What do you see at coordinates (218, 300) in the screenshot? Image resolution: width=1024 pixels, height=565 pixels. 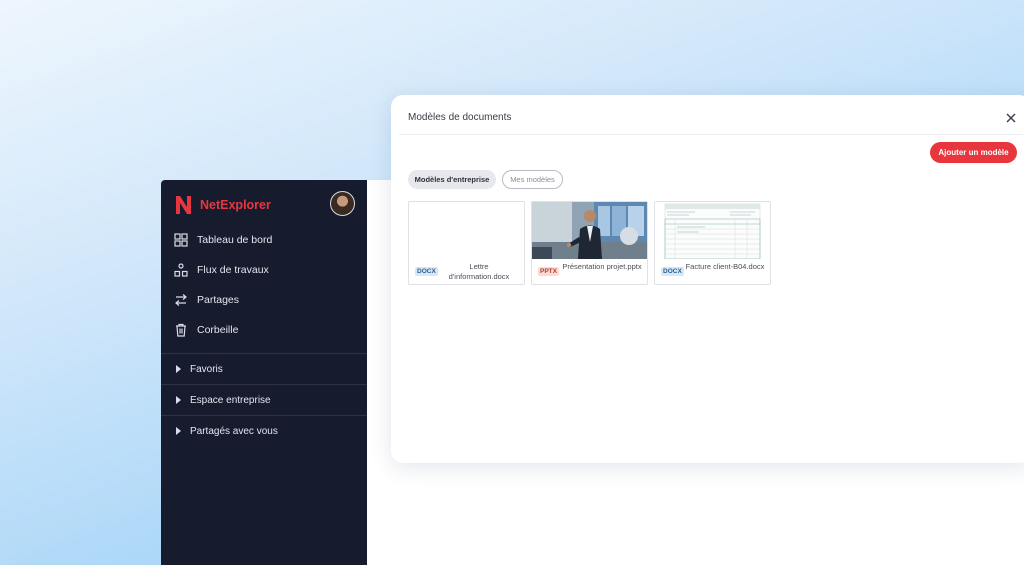 I see `sidebar-item-label: Partages` at bounding box center [218, 300].